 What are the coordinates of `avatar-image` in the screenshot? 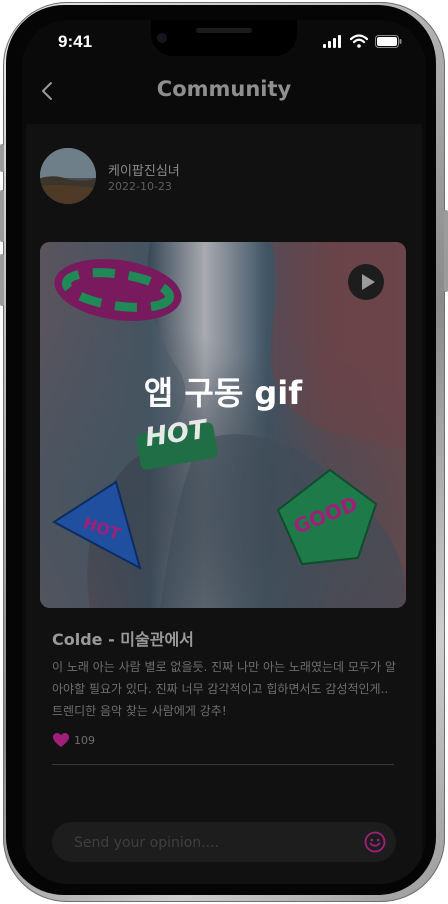 It's located at (68, 176).